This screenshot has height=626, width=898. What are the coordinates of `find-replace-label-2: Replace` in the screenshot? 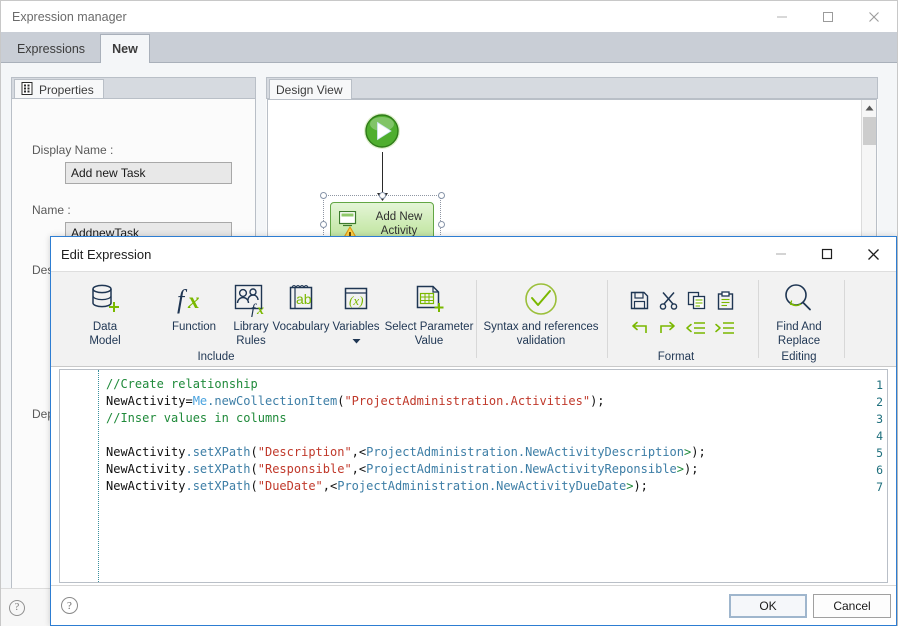 It's located at (799, 341).